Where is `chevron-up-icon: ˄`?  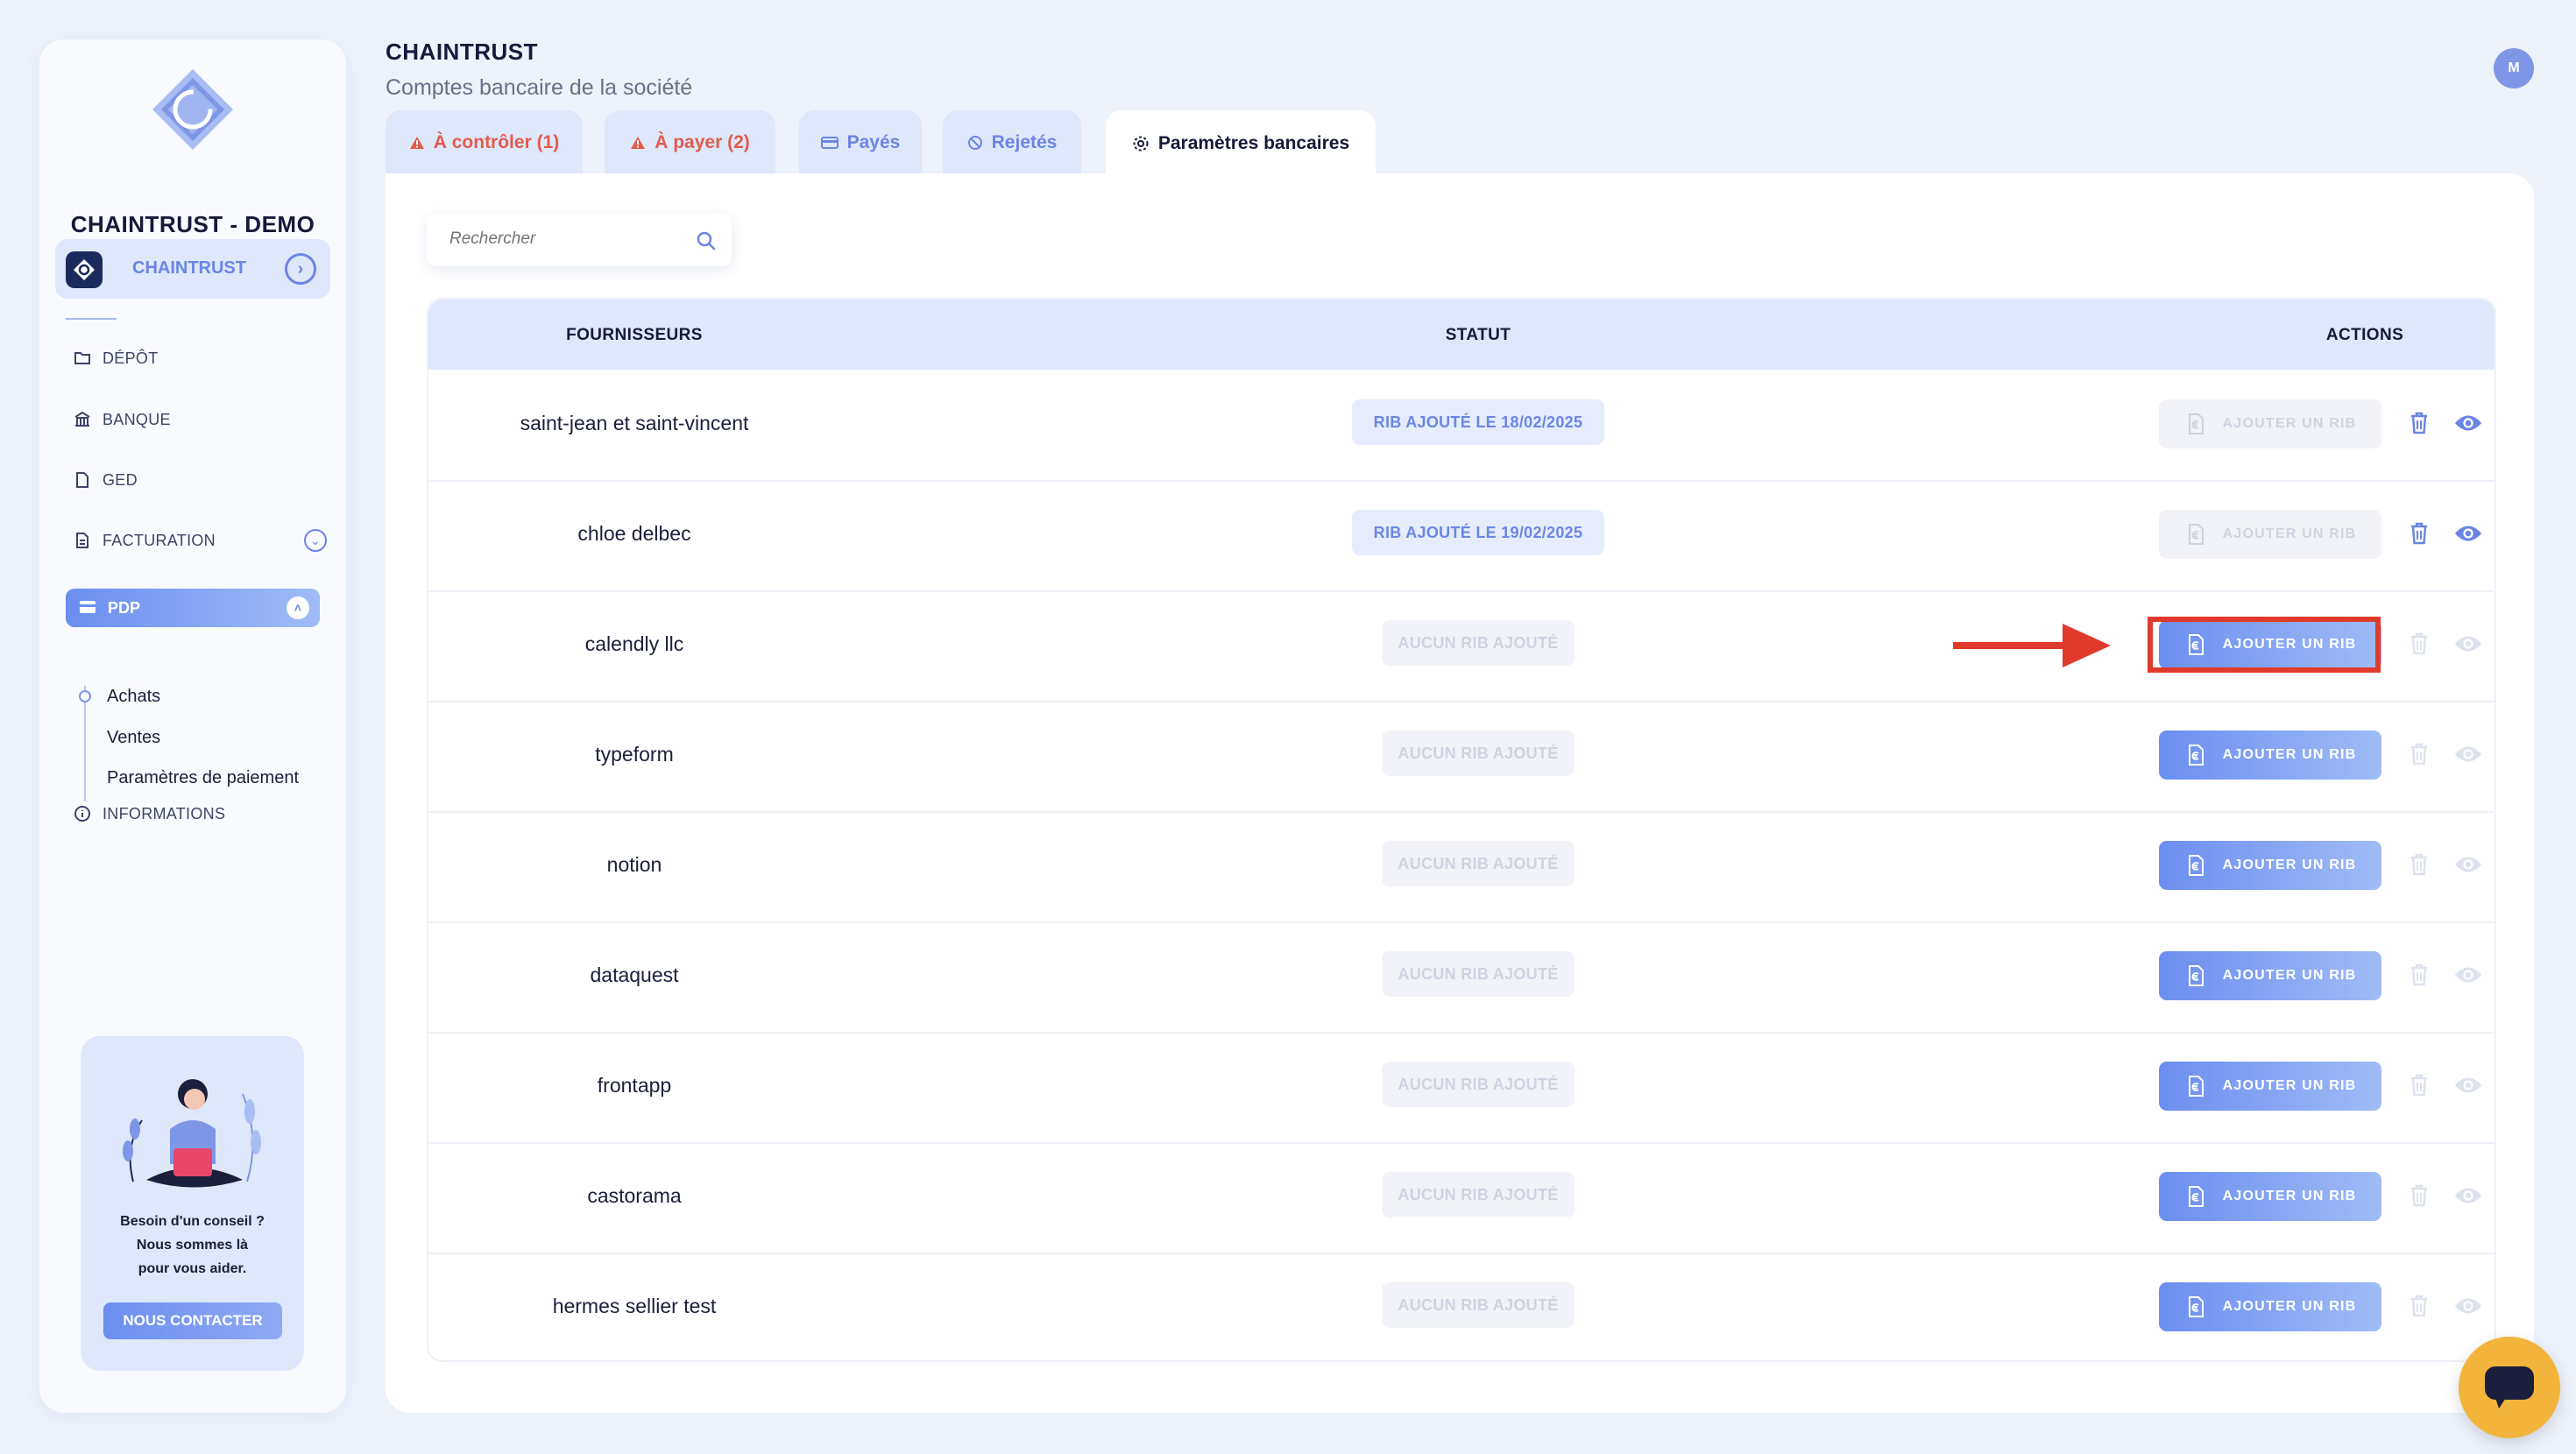 chevron-up-icon: ˄ is located at coordinates (298, 607).